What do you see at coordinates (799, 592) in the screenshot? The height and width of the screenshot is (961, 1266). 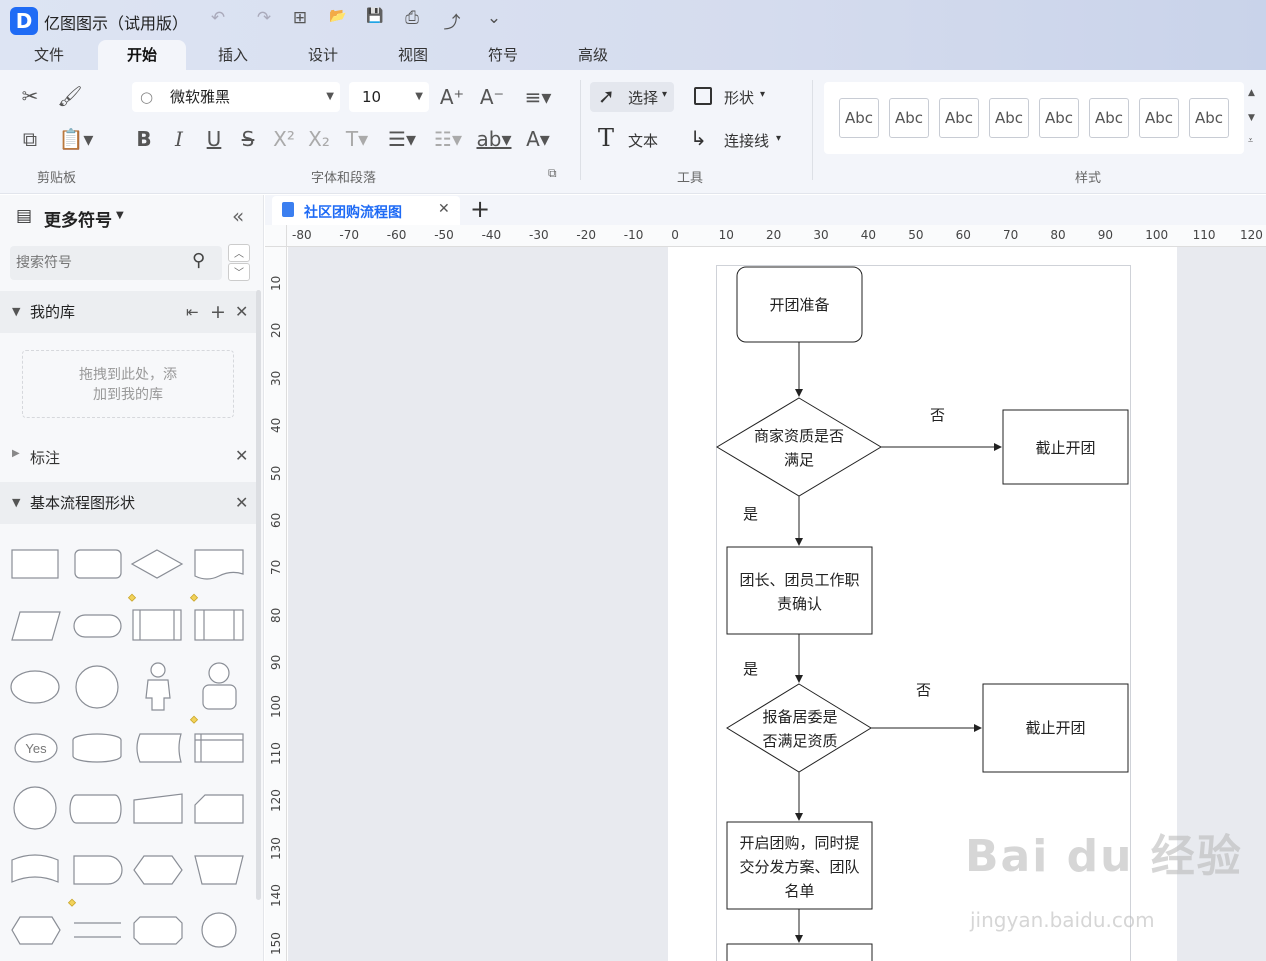 I see `process-node-1-label: 团长、团员工作职 责确认` at bounding box center [799, 592].